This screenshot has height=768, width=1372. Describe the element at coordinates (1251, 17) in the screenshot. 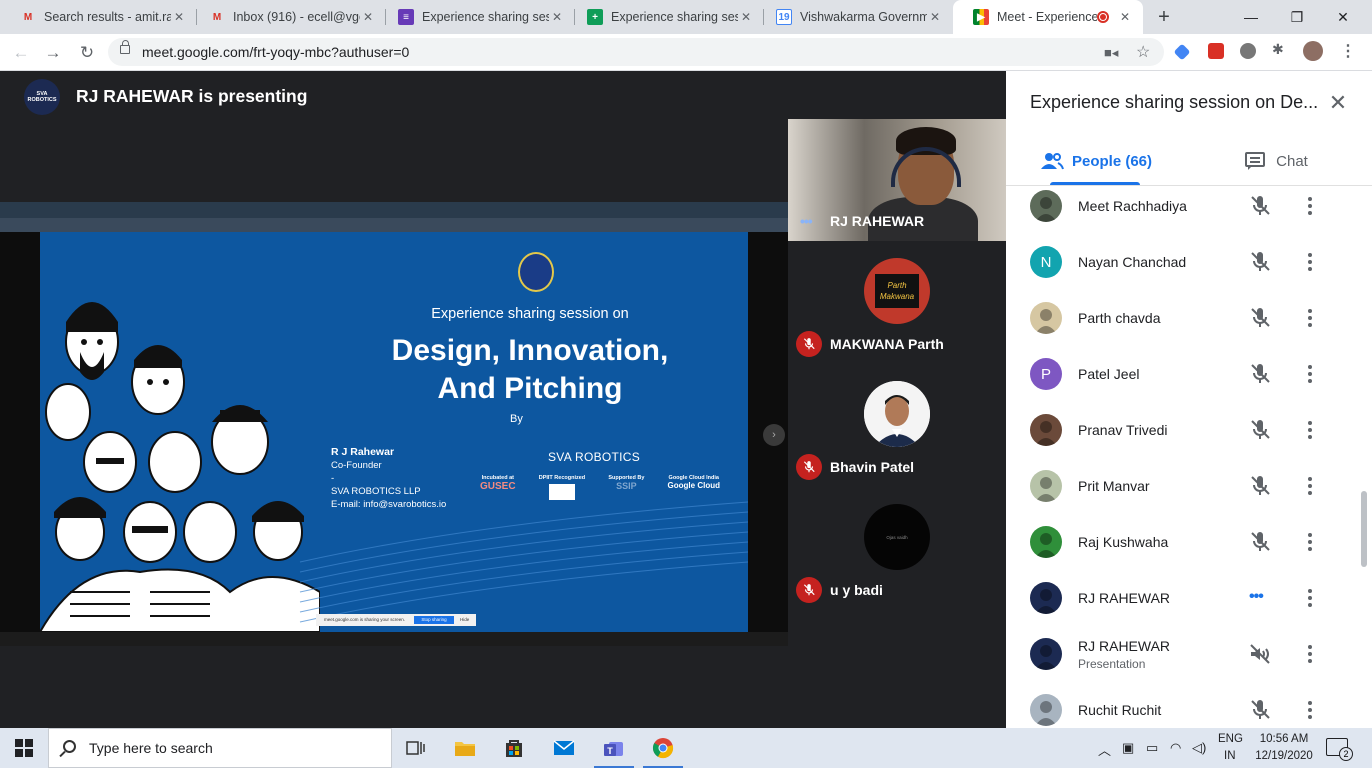

I see `minimize-button: —` at that location.